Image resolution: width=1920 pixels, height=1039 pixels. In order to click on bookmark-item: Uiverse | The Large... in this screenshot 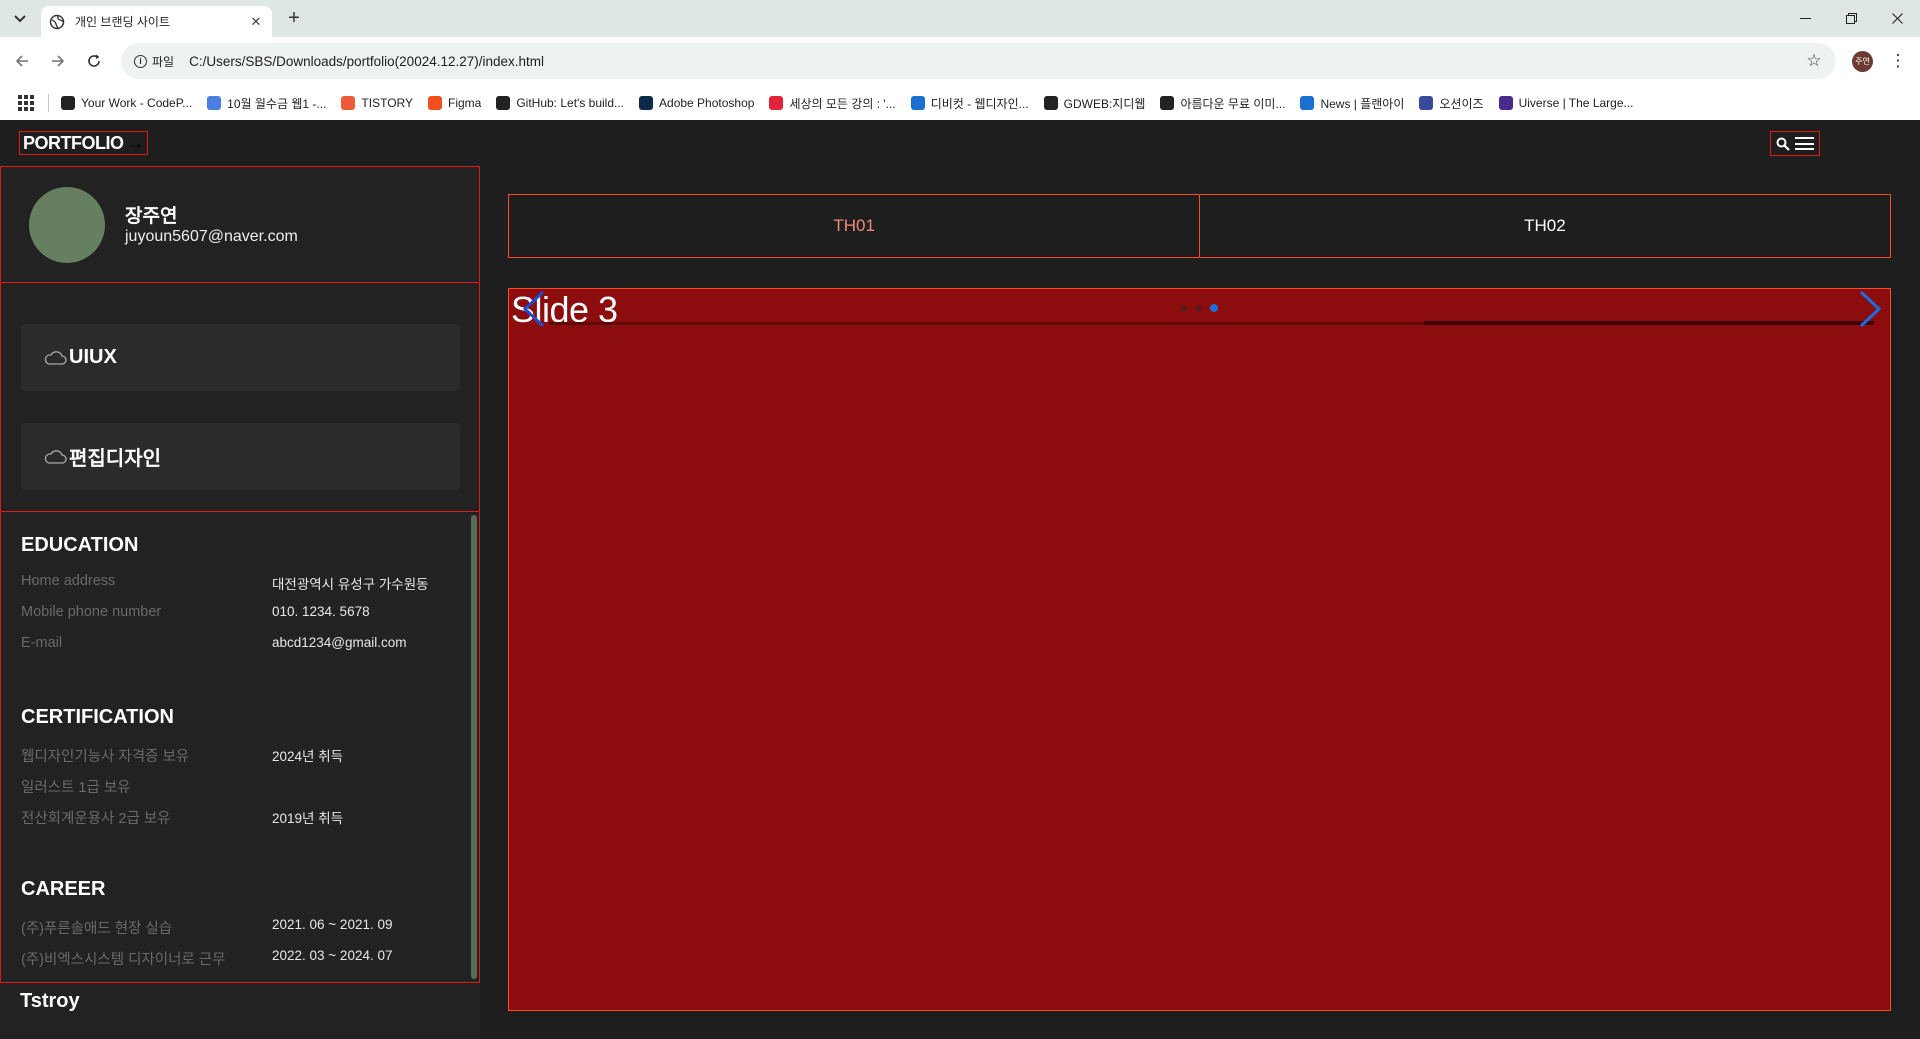, I will do `click(1566, 103)`.